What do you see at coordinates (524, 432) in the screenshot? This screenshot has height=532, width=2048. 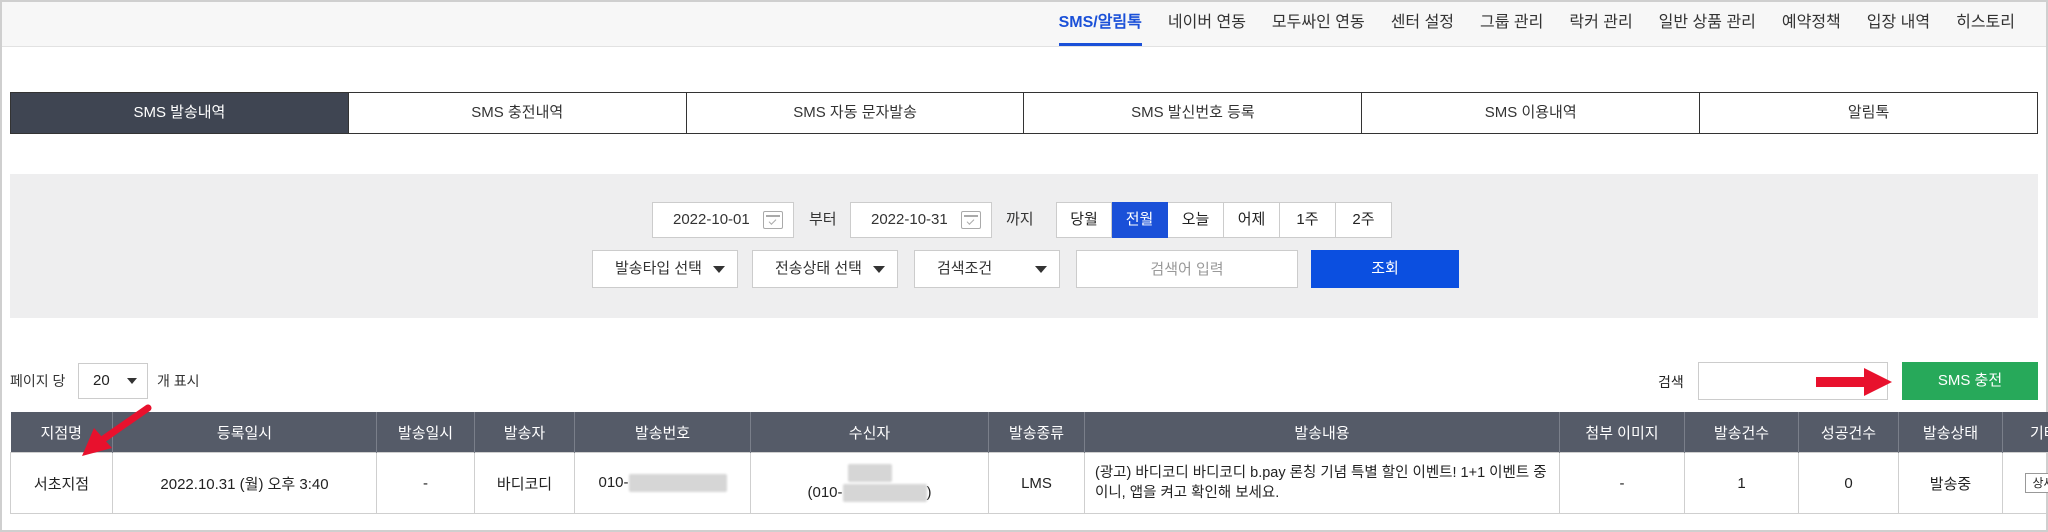 I see `column-header: 발송자` at bounding box center [524, 432].